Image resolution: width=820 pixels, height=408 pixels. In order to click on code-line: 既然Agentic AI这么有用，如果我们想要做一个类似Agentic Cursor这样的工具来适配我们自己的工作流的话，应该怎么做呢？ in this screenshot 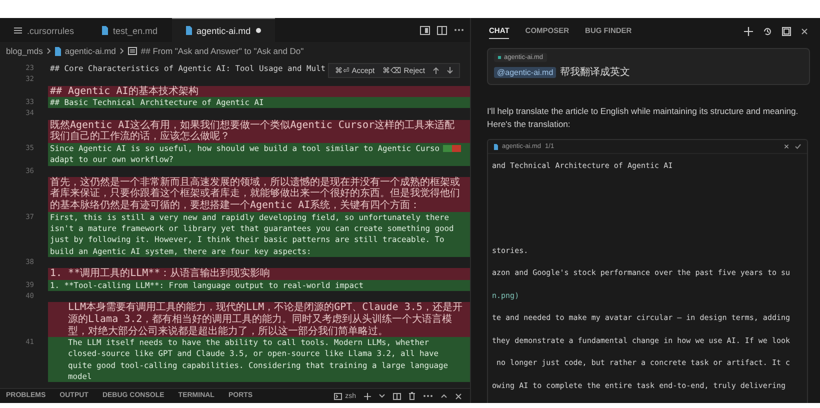, I will do `click(252, 131)`.